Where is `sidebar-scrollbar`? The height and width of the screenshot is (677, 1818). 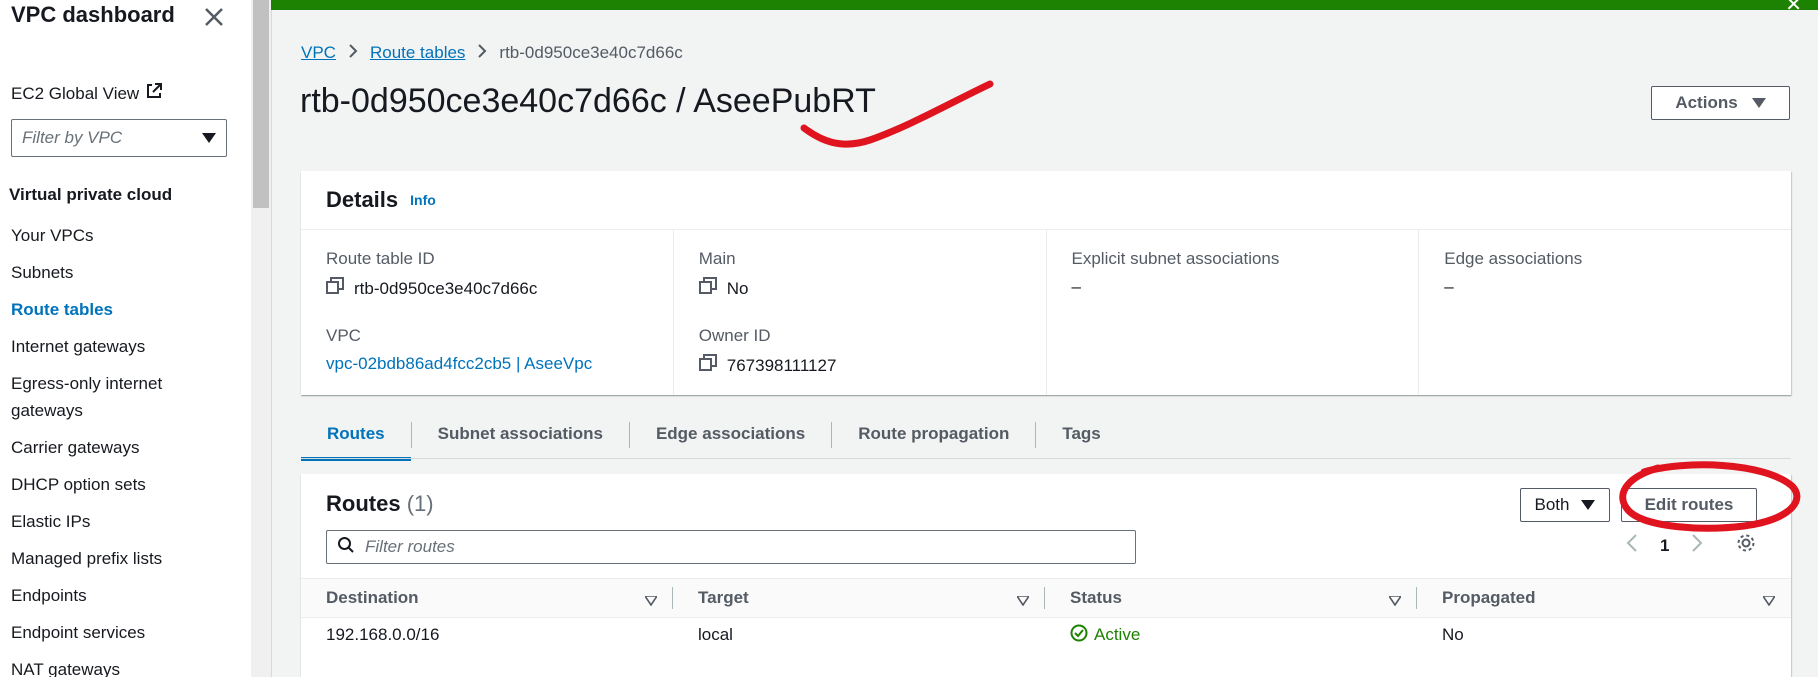
sidebar-scrollbar is located at coordinates (261, 338).